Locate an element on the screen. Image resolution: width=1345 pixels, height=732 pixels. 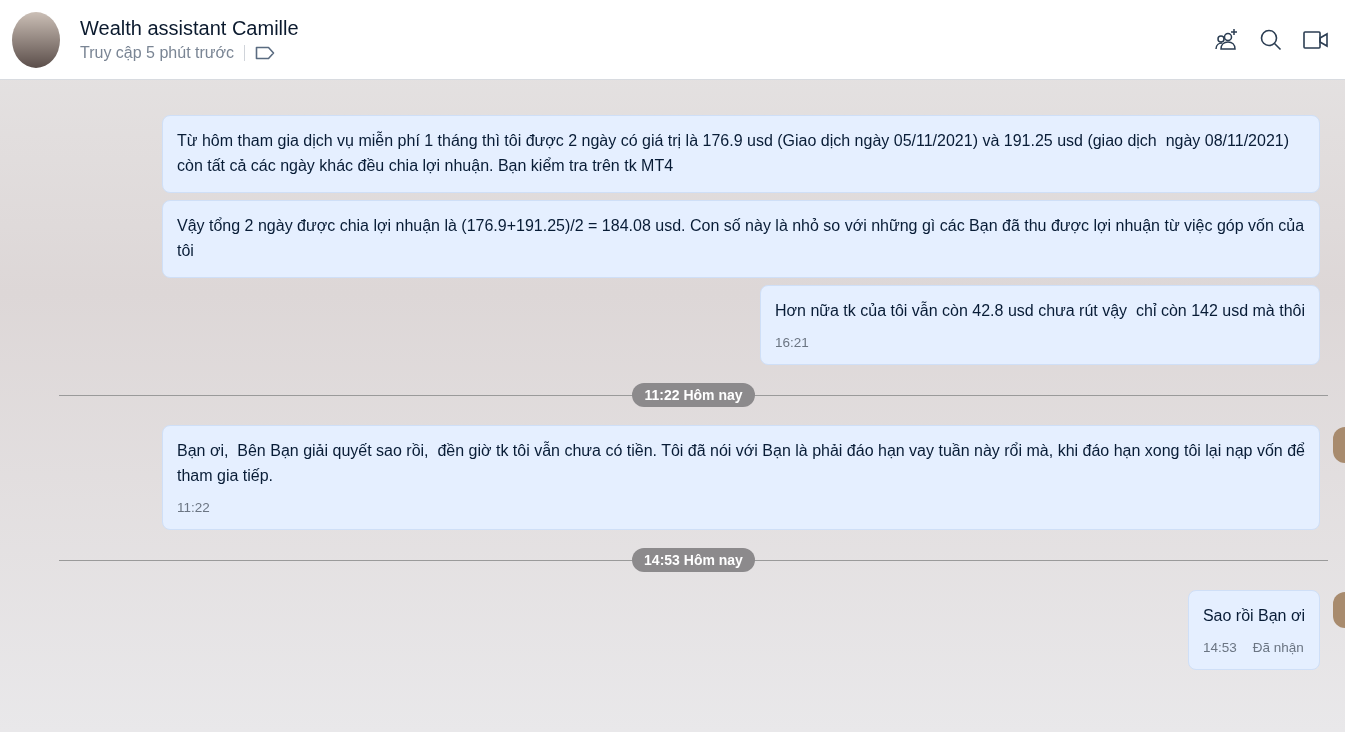
search-icon is located at coordinates (1271, 39).